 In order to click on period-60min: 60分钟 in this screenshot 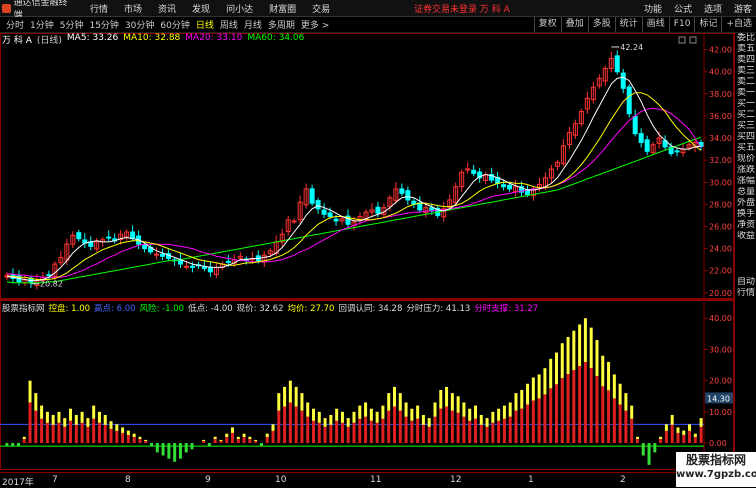, I will do `click(174, 24)`.